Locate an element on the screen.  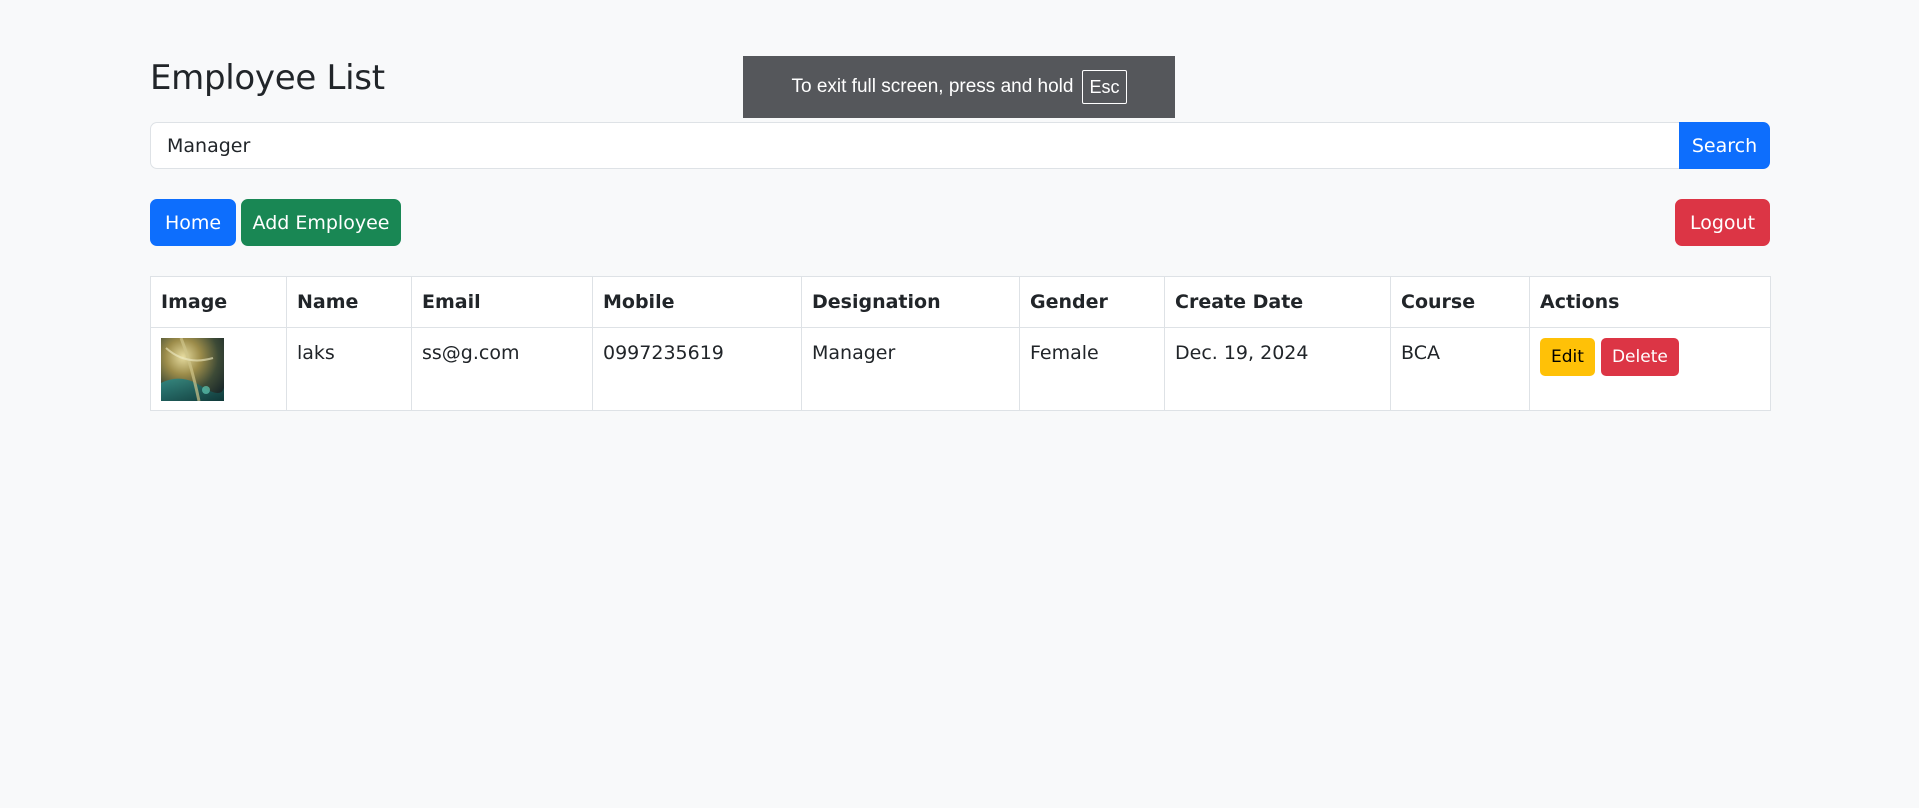
image-cell is located at coordinates (218, 369).